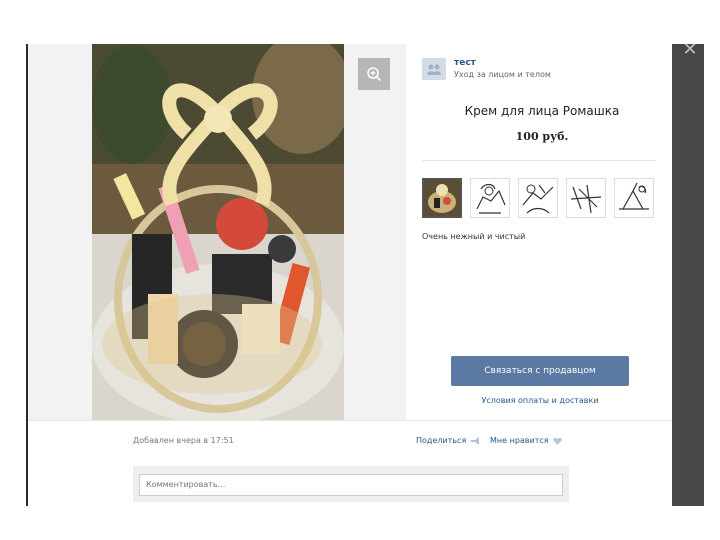 Image resolution: width=720 pixels, height=540 pixels. I want to click on overlay-left-edge, so click(14, 275).